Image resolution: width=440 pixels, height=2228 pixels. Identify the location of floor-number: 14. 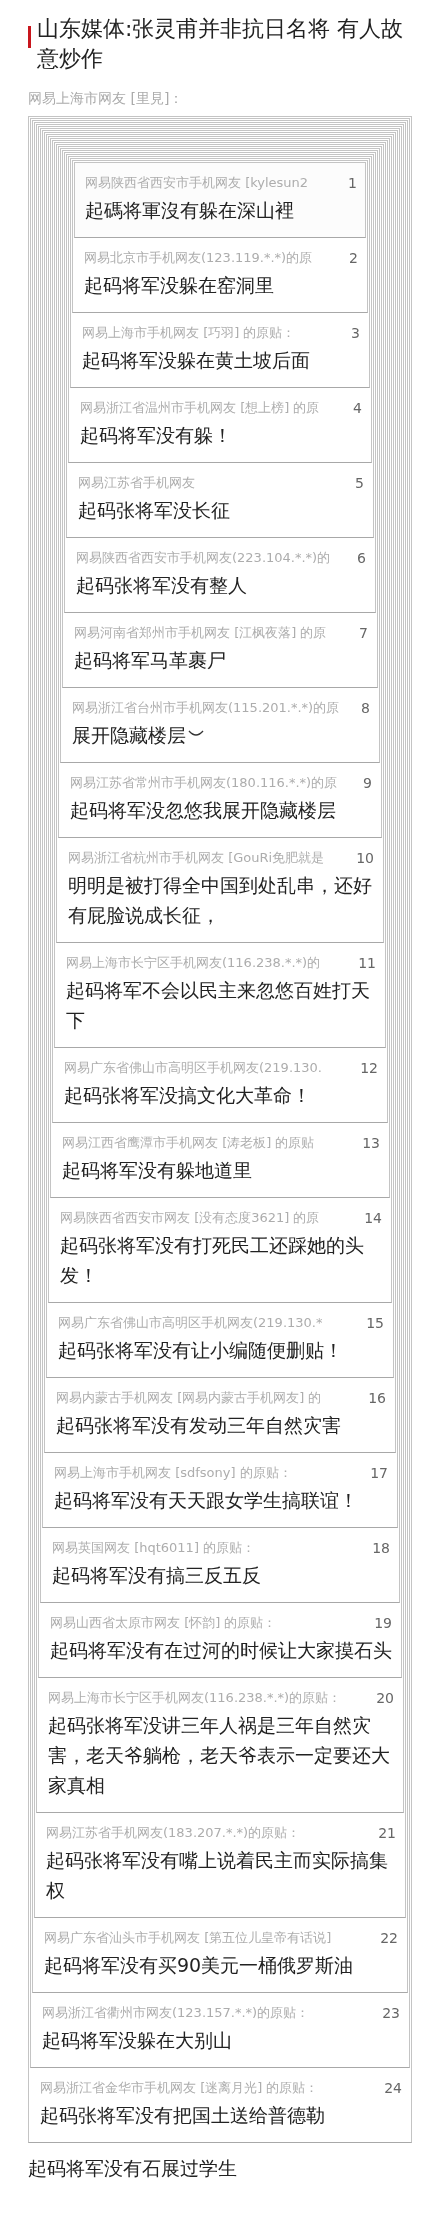
(373, 1218).